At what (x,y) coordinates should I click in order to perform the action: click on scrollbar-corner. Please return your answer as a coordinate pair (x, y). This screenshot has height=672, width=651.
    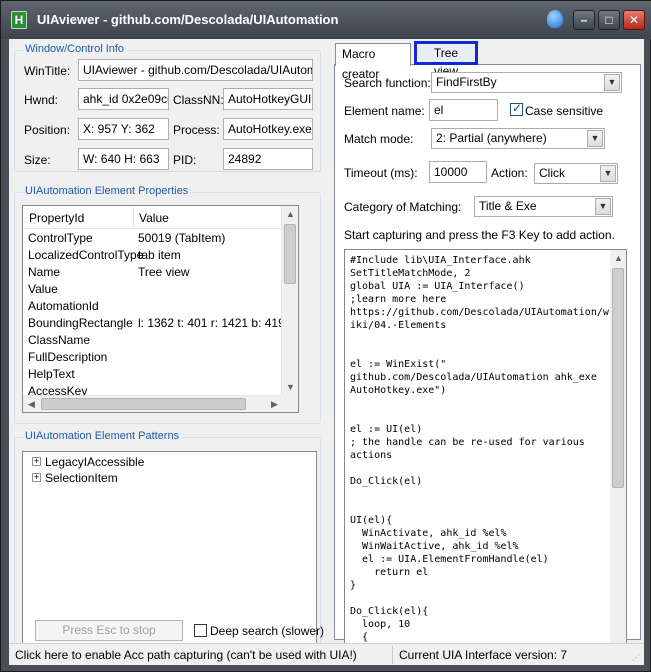
    Looking at the image, I should click on (289, 403).